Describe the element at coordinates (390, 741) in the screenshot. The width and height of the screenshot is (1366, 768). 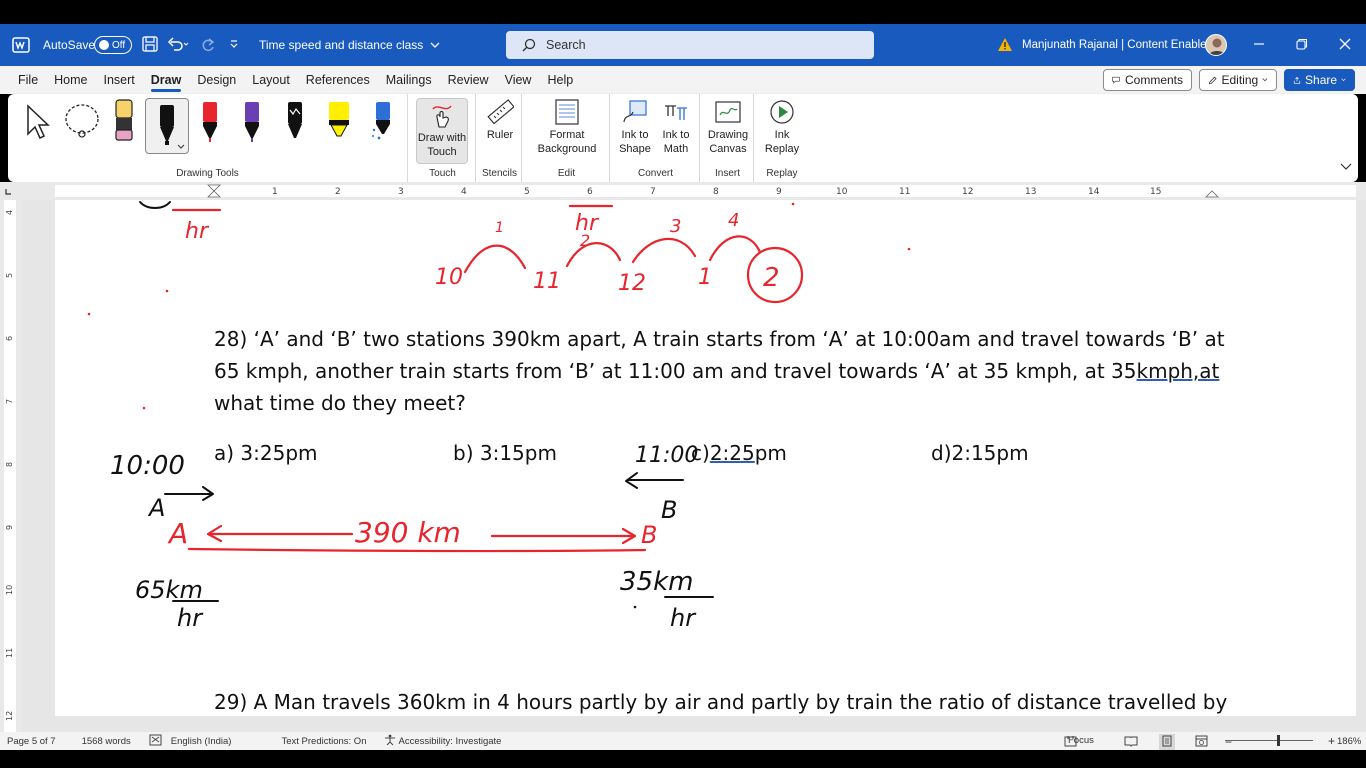
I see `accessibility-icon` at that location.